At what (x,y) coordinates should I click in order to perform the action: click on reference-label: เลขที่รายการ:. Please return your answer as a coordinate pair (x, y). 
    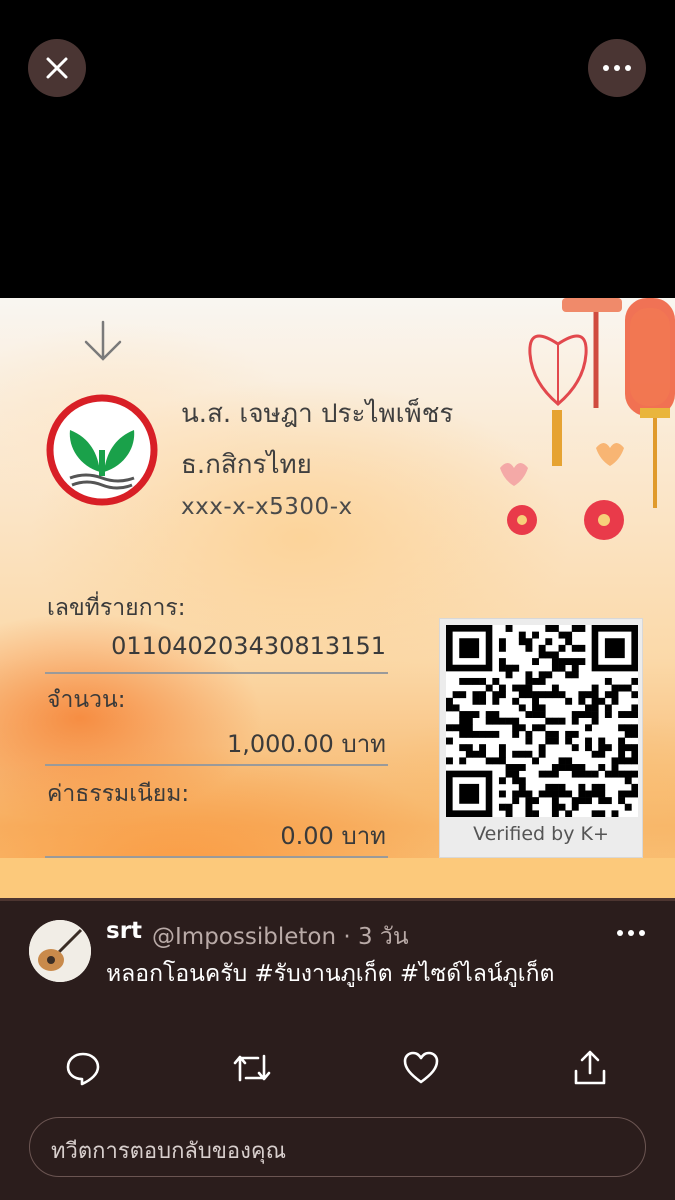
    Looking at the image, I should click on (116, 608).